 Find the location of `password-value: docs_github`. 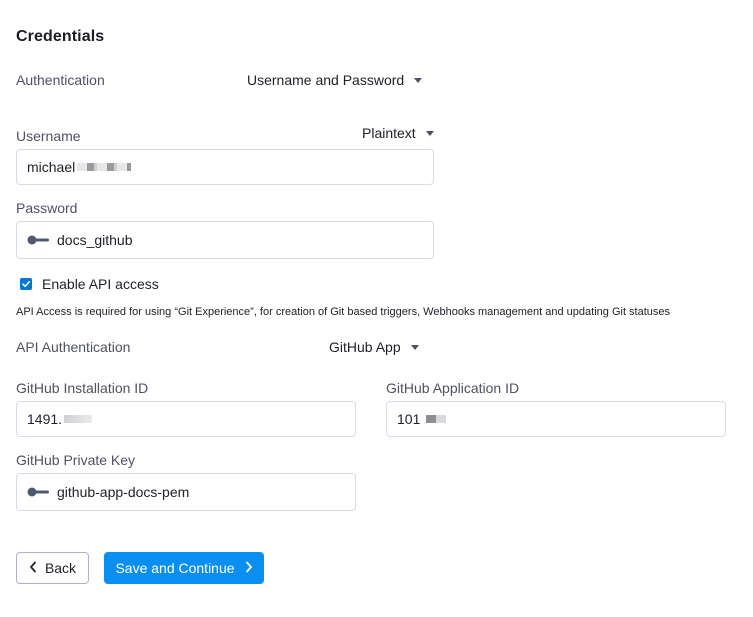

password-value: docs_github is located at coordinates (95, 240).